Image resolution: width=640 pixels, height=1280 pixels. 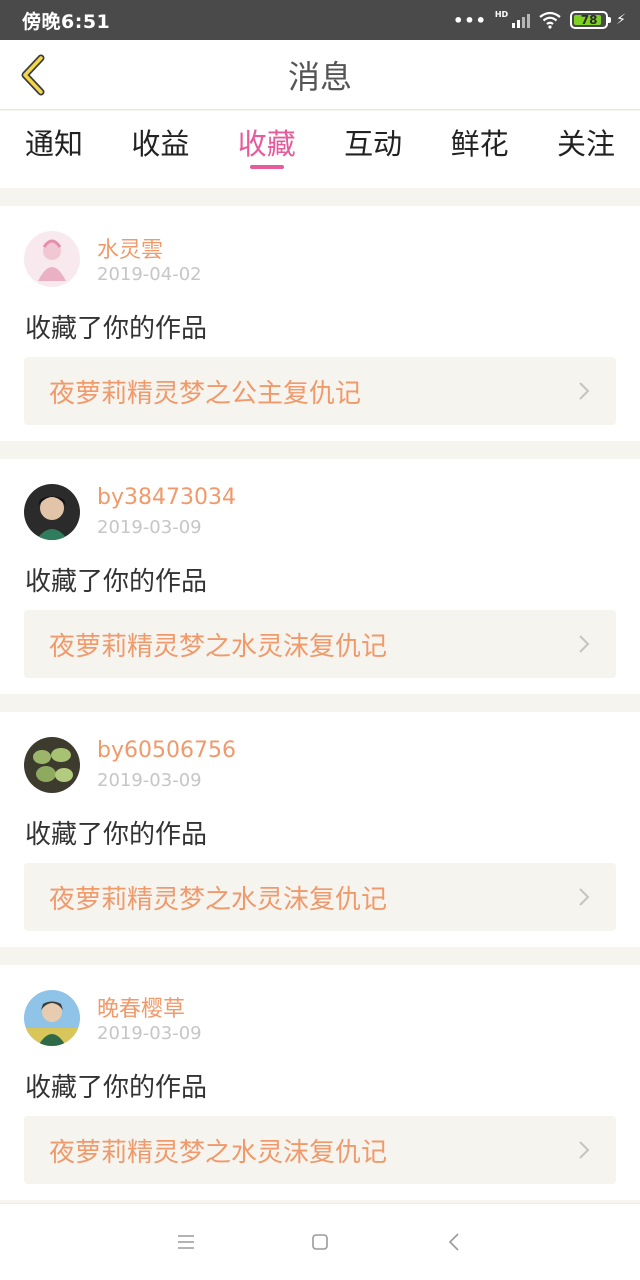 I want to click on tab-notifications: 通知, so click(x=54, y=149).